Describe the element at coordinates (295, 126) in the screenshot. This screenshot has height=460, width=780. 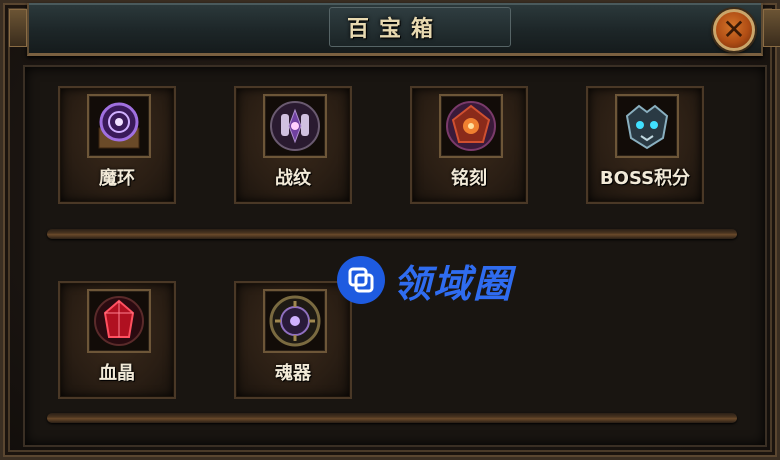
I see `battle-pattern-icon` at that location.